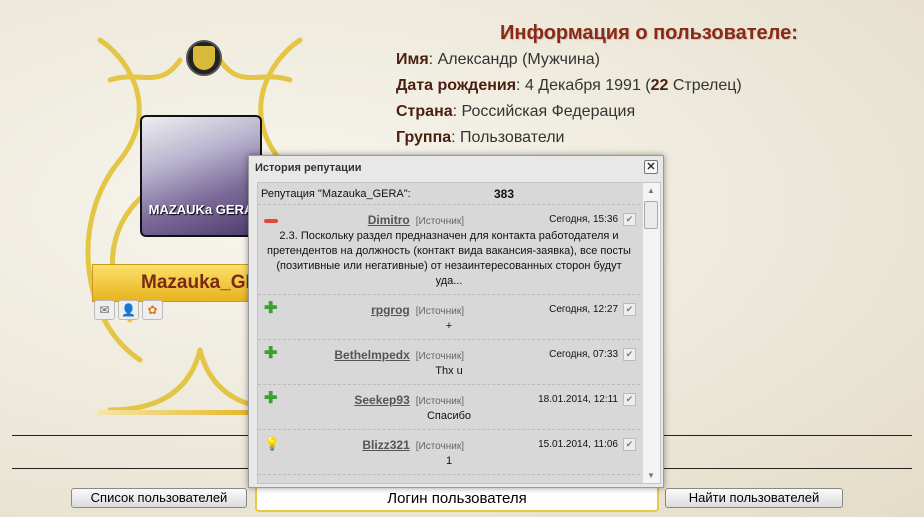 The image size is (924, 517). Describe the element at coordinates (177, 412) in the screenshot. I see `decorative-bar` at that location.